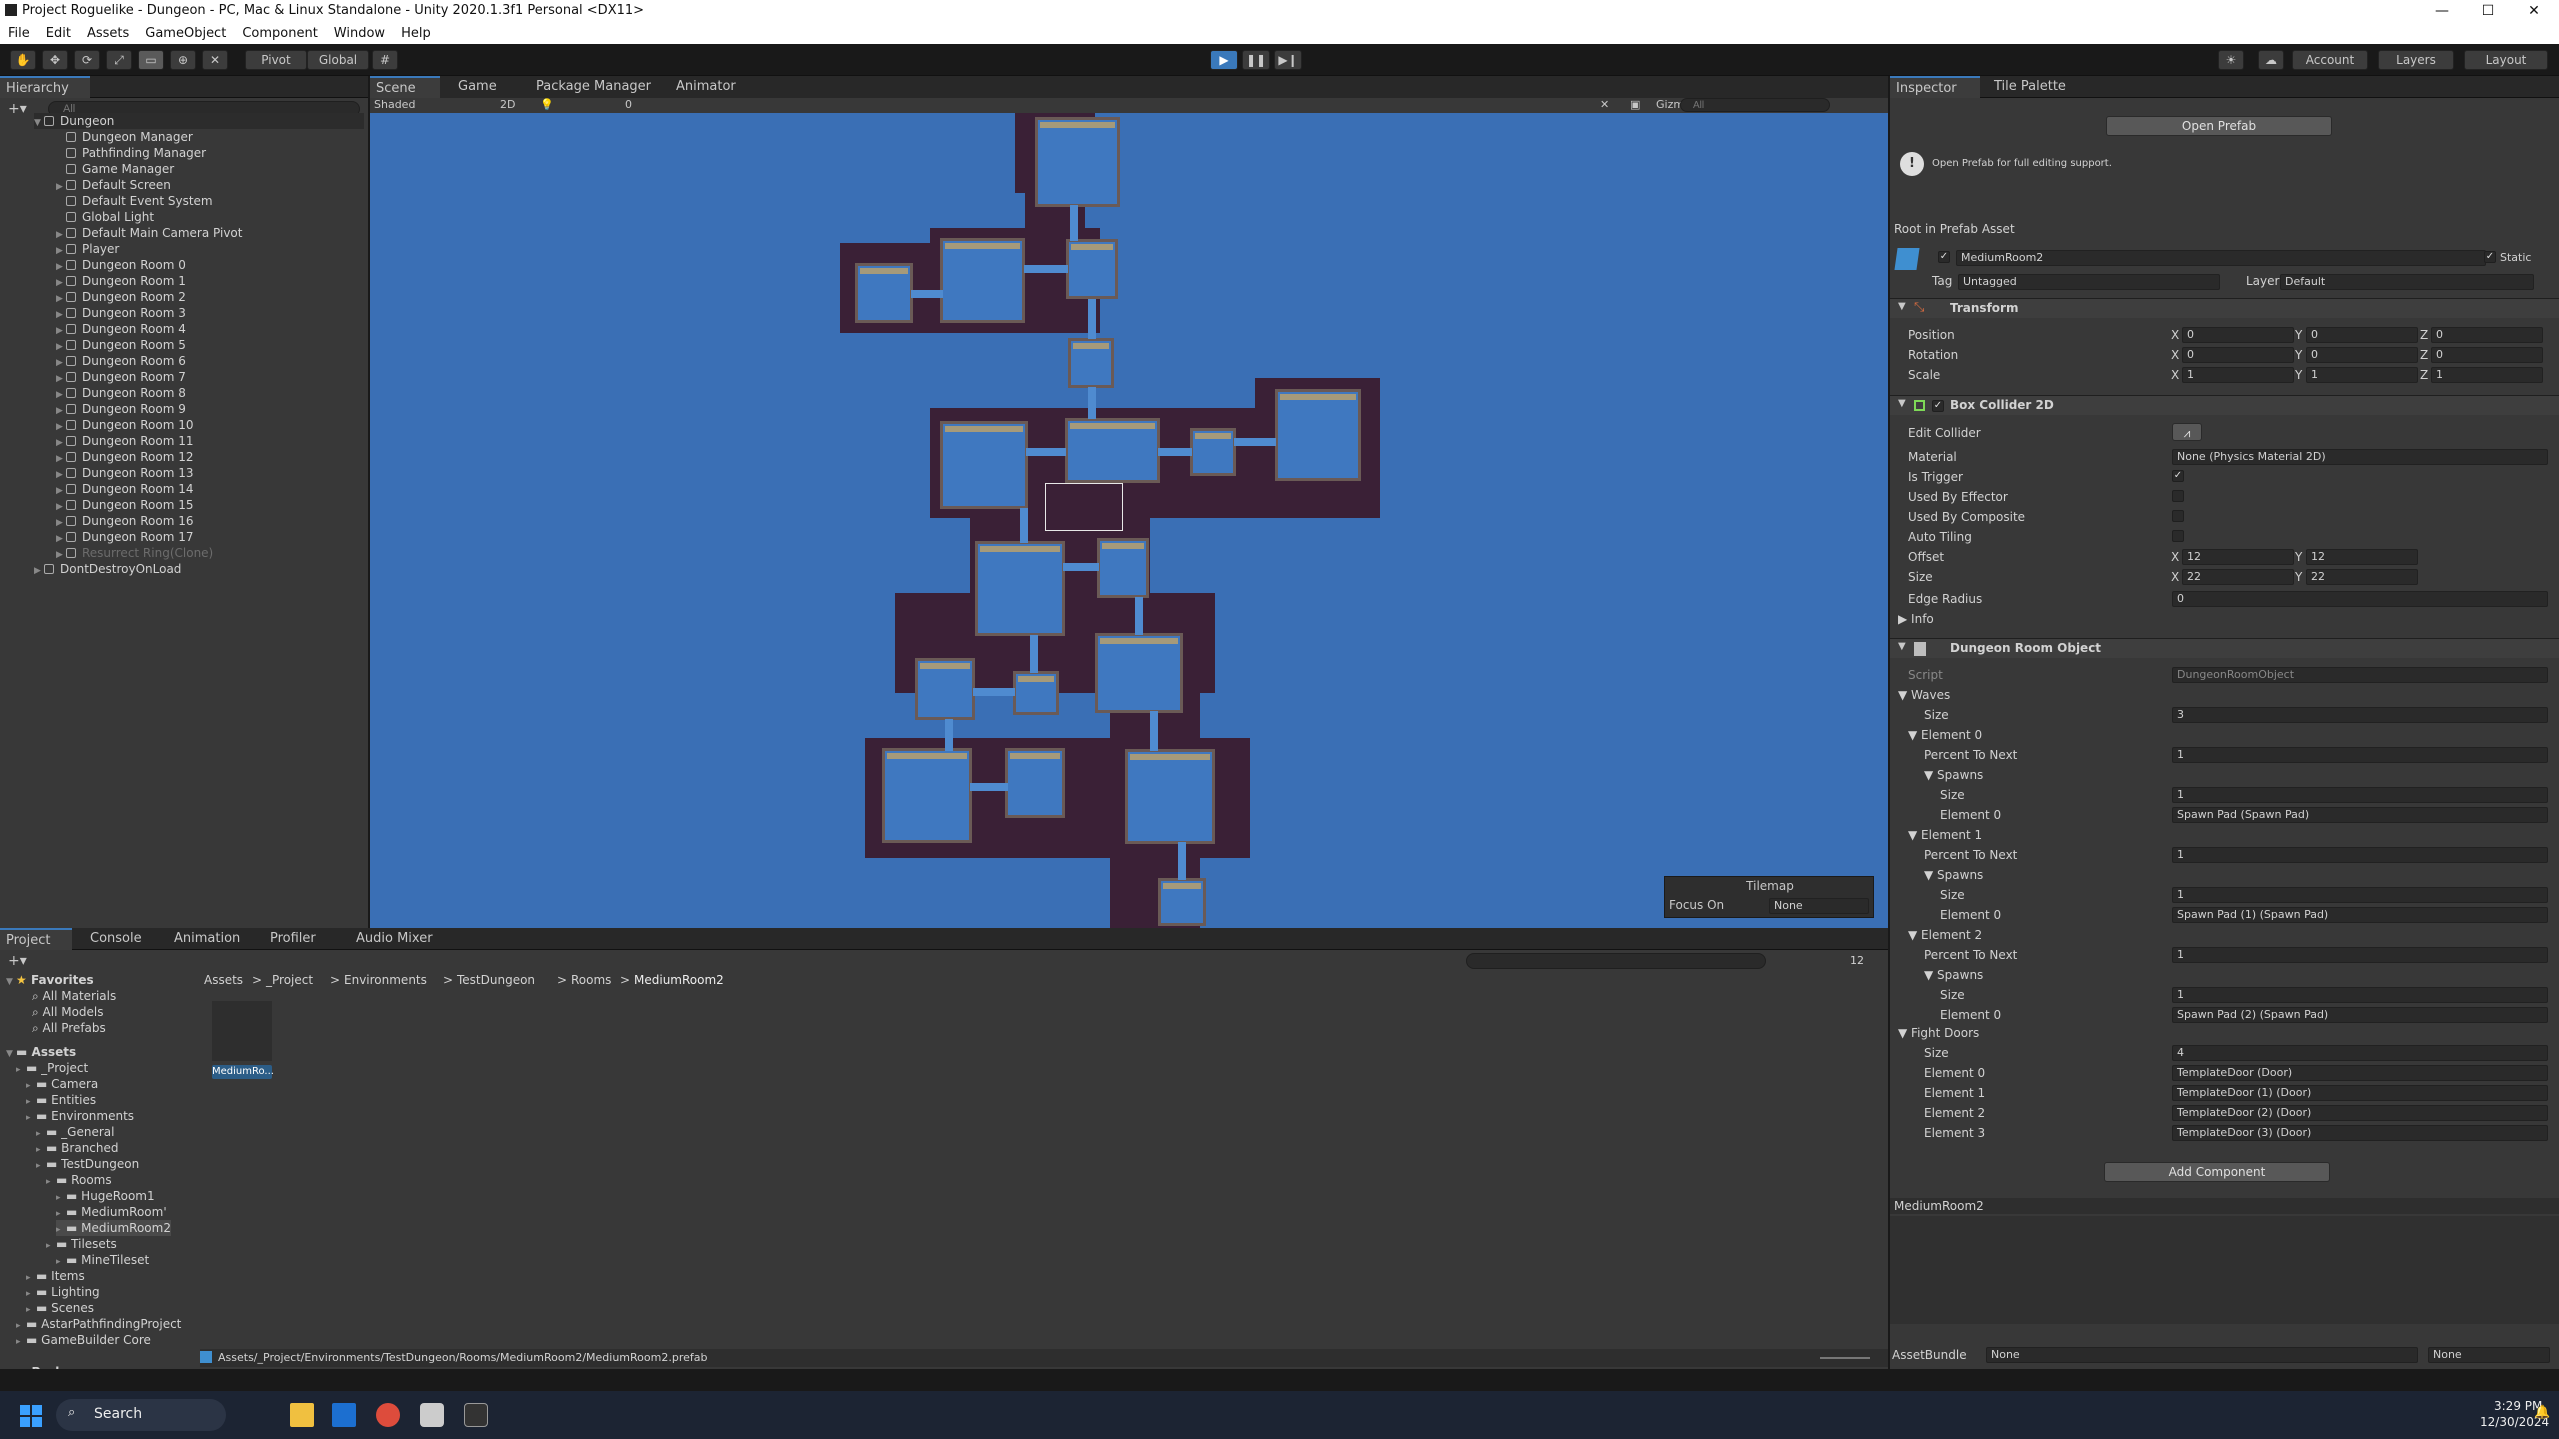 The height and width of the screenshot is (1439, 2559). What do you see at coordinates (2360, 1133) in the screenshot?
I see `door-element-field: TemplateDoor (3) (Door)` at bounding box center [2360, 1133].